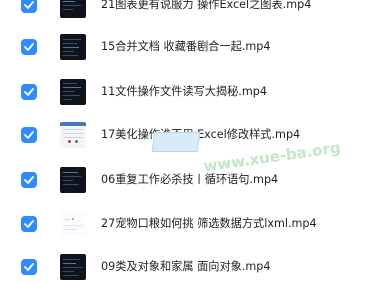 This screenshot has height=282, width=380. Describe the element at coordinates (209, 223) in the screenshot. I see `file-name: 27宠物口粮如何挑 筛选数据方式lxml.mp4` at that location.